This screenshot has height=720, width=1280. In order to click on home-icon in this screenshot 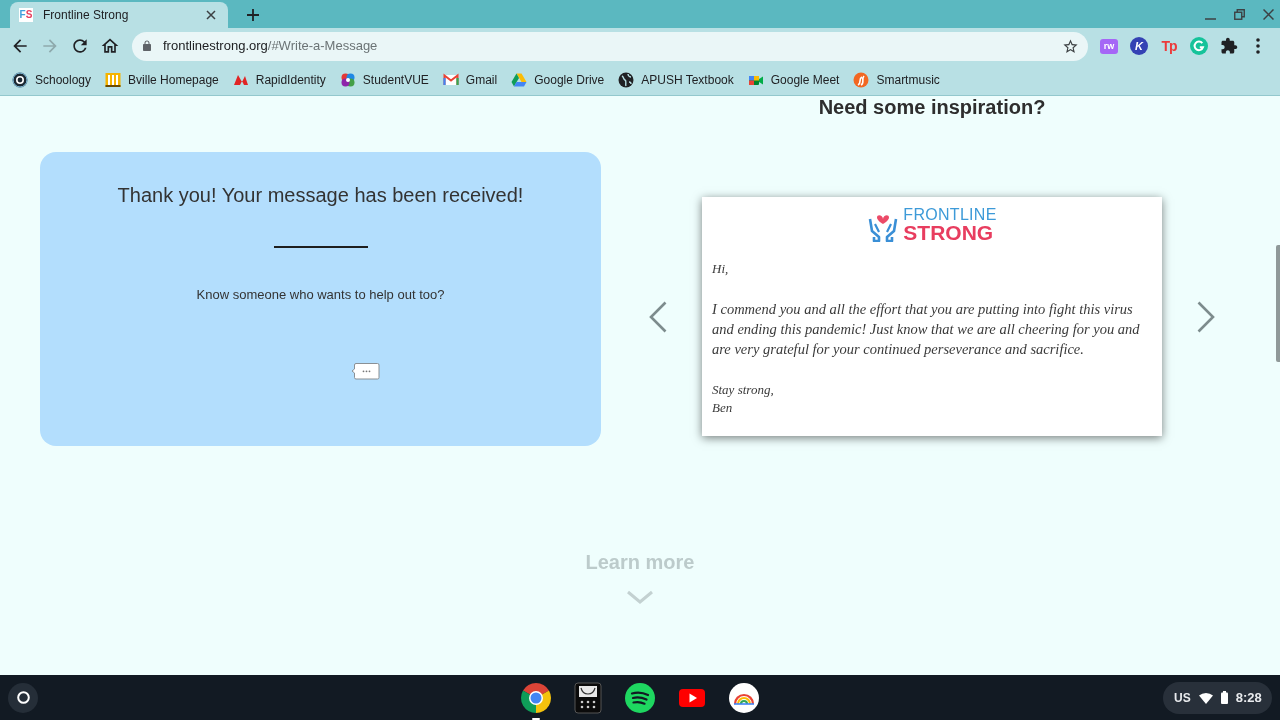, I will do `click(110, 46)`.